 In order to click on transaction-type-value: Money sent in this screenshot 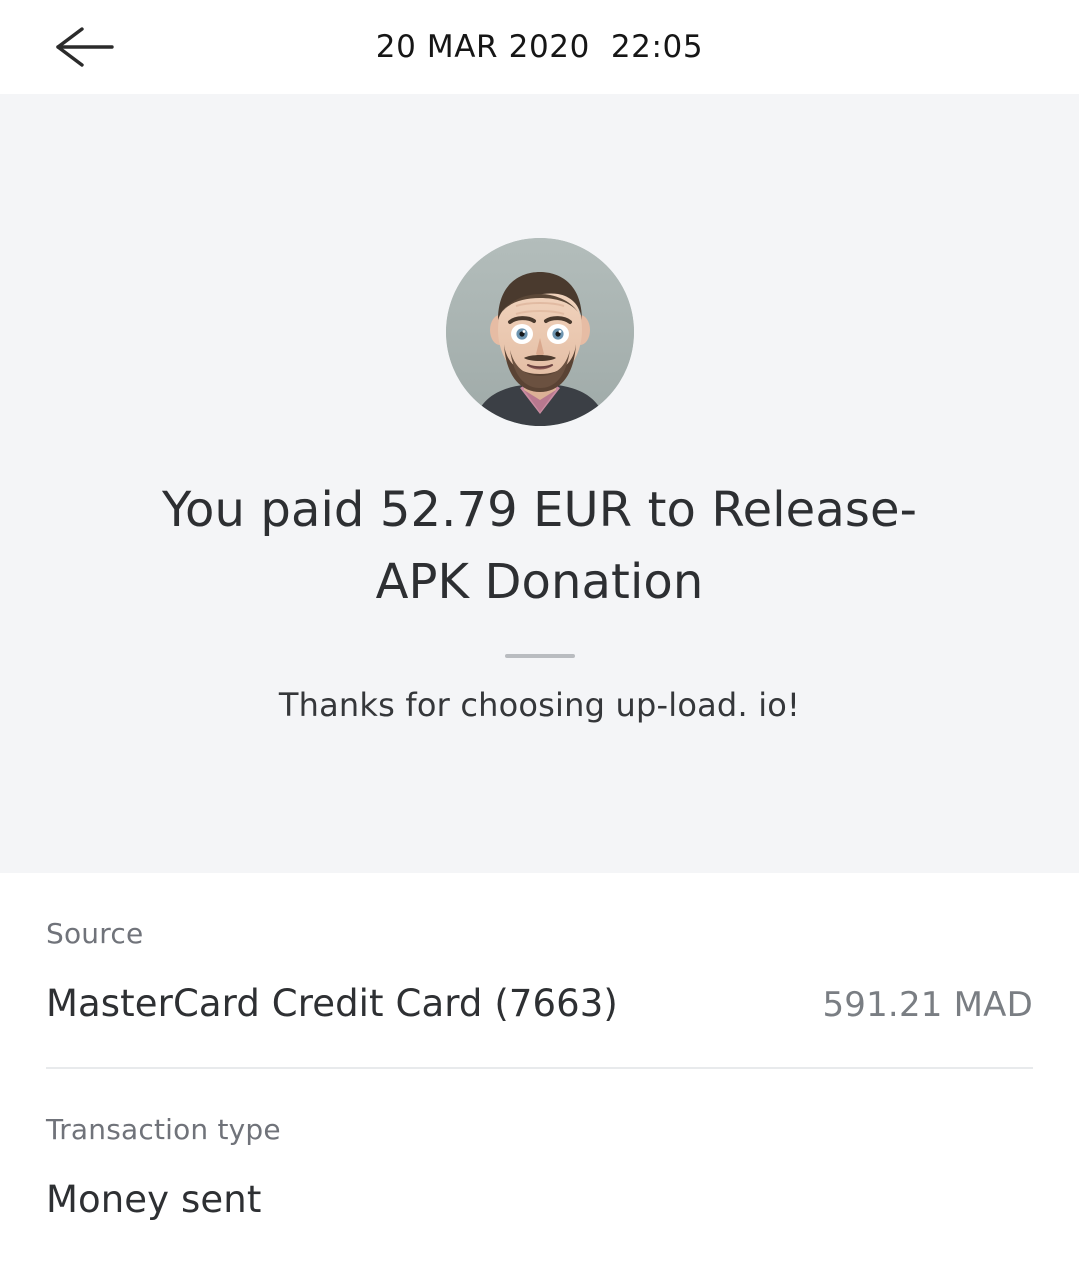, I will do `click(154, 1199)`.